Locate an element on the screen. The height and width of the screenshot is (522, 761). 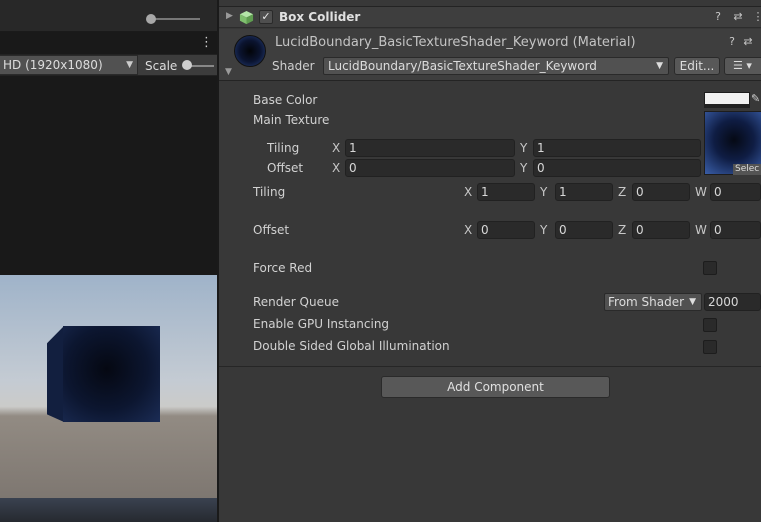
component-title: Box Collider is located at coordinates (320, 17).